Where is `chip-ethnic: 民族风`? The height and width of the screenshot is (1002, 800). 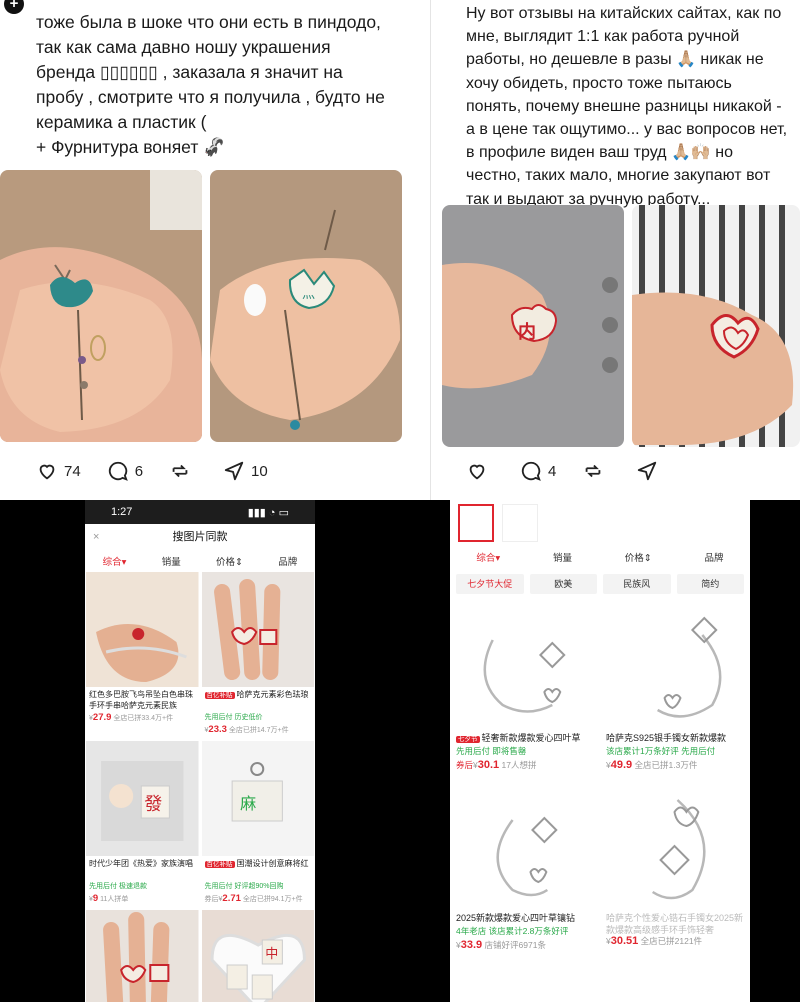 chip-ethnic: 民族风 is located at coordinates (637, 584).